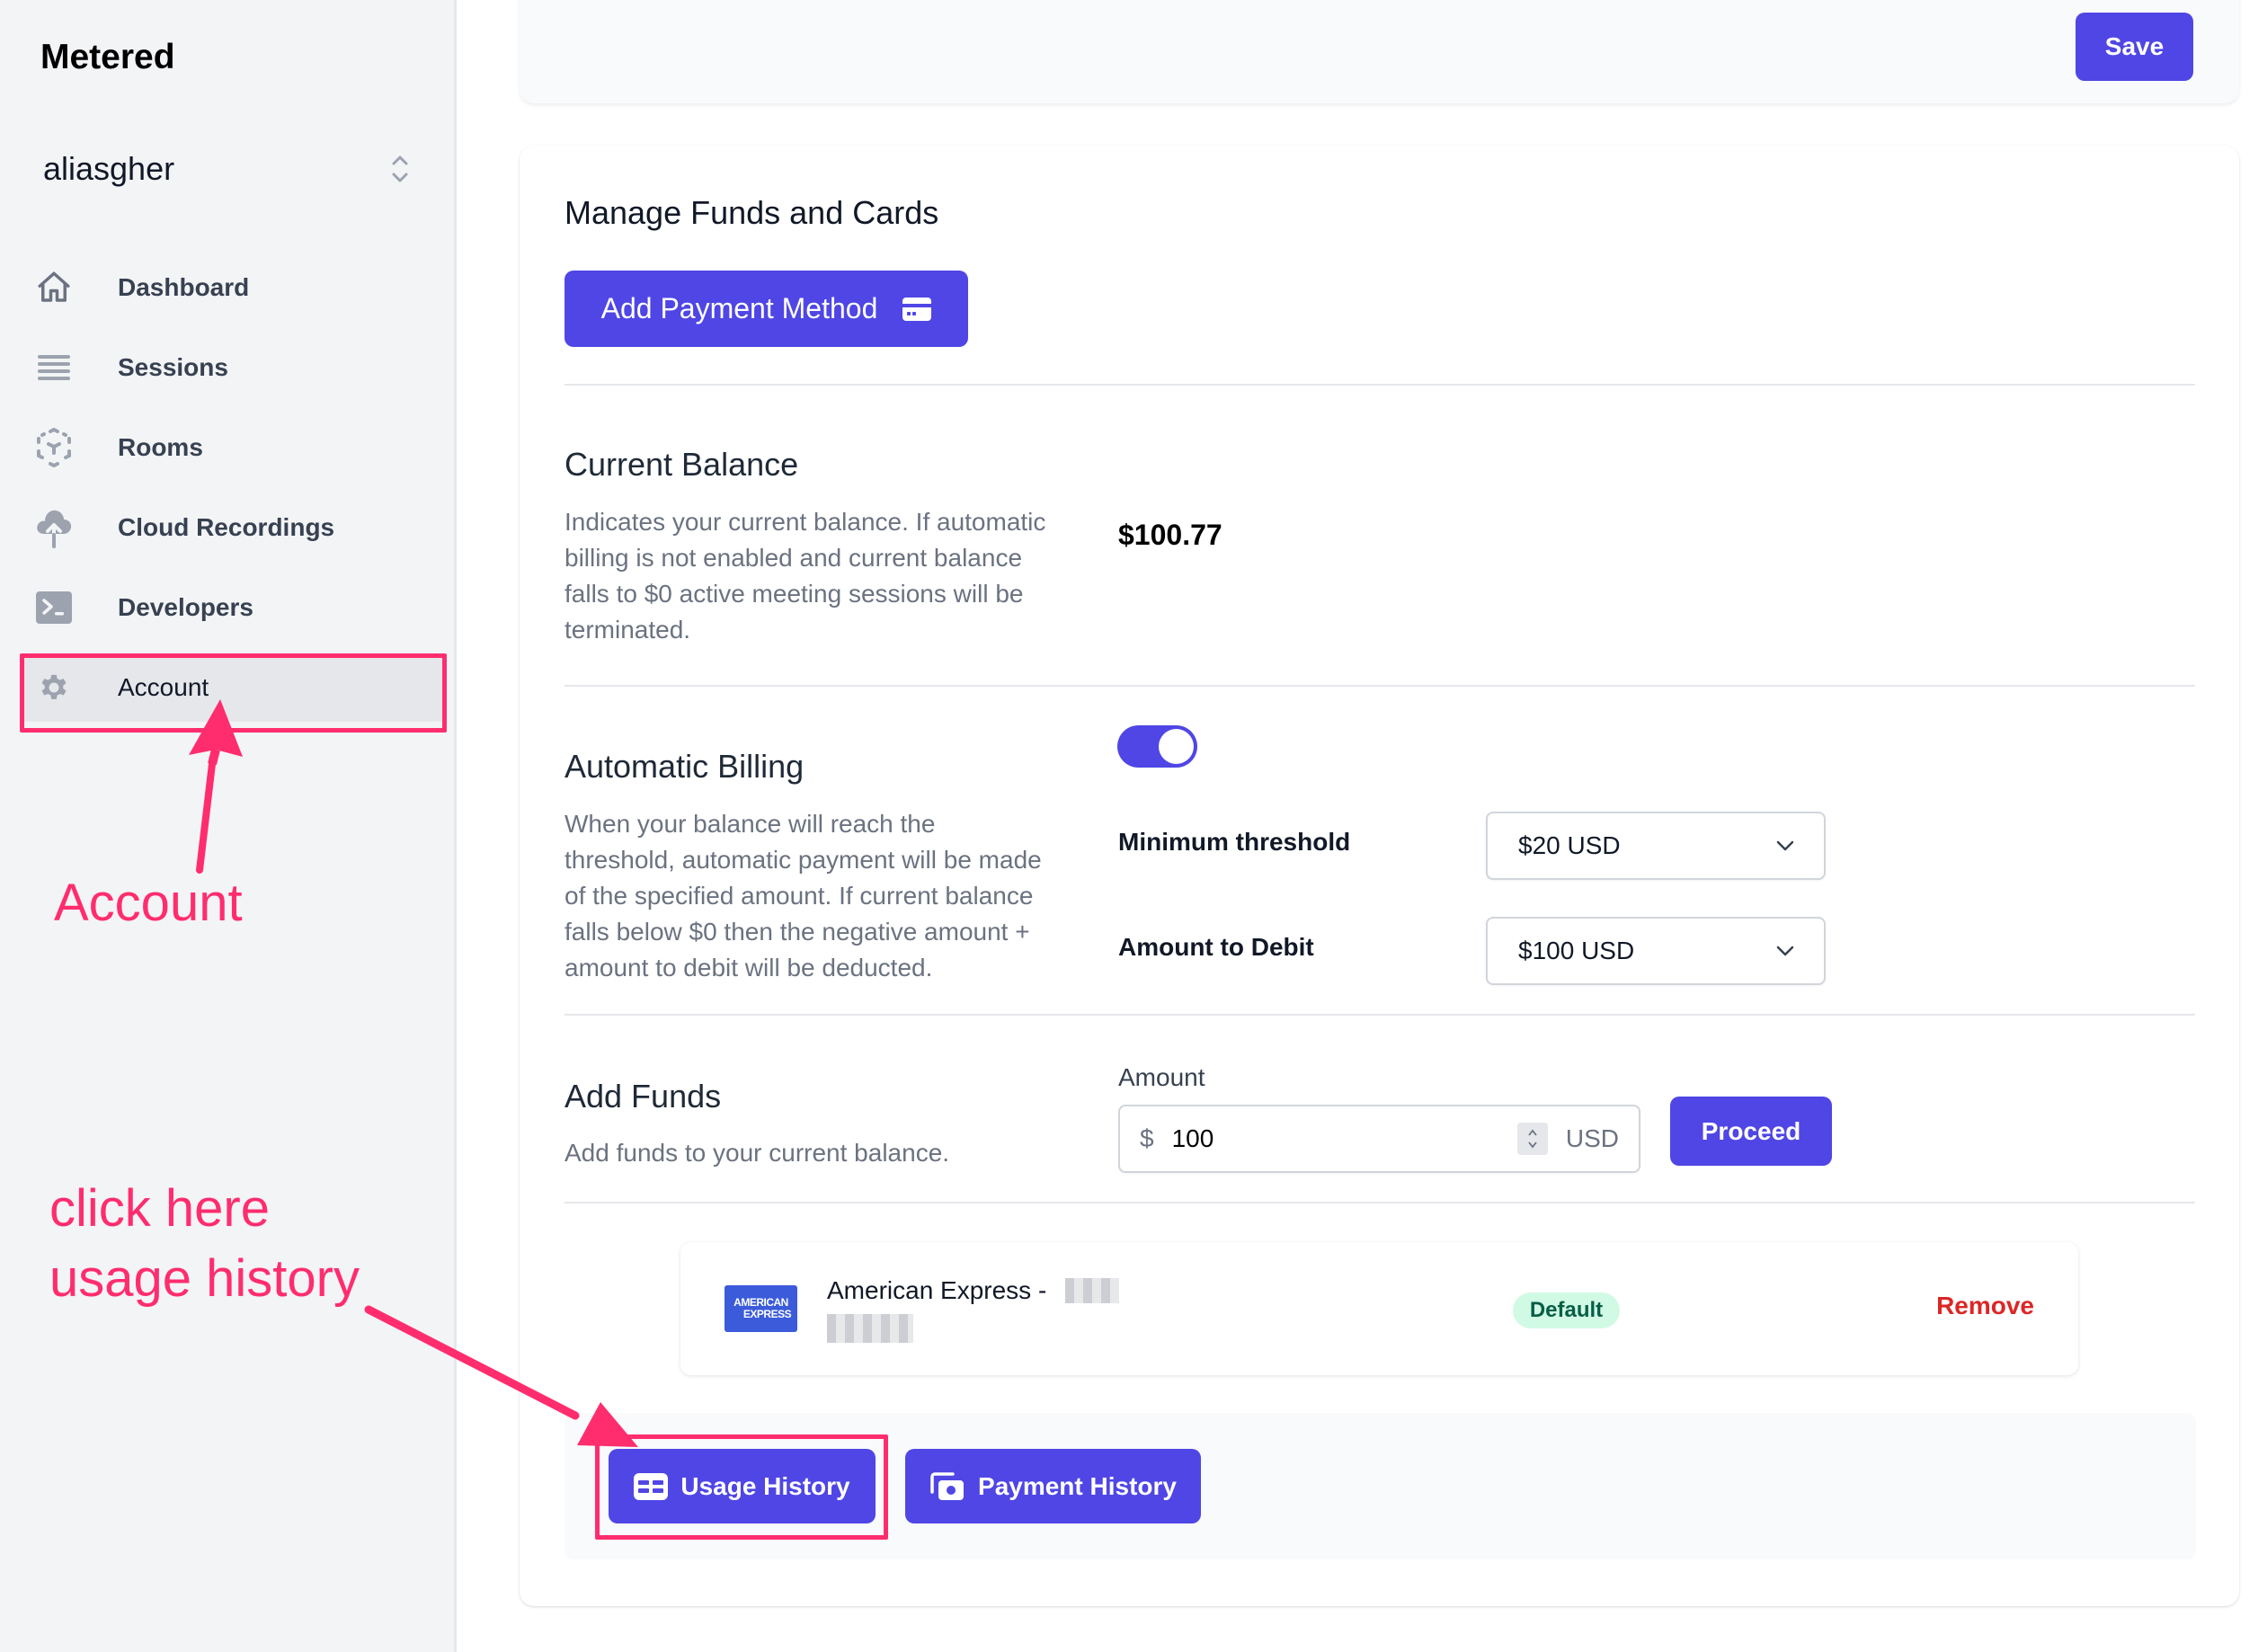 The width and height of the screenshot is (2267, 1652). I want to click on sidebar-item-sessions: Sessions, so click(233, 367).